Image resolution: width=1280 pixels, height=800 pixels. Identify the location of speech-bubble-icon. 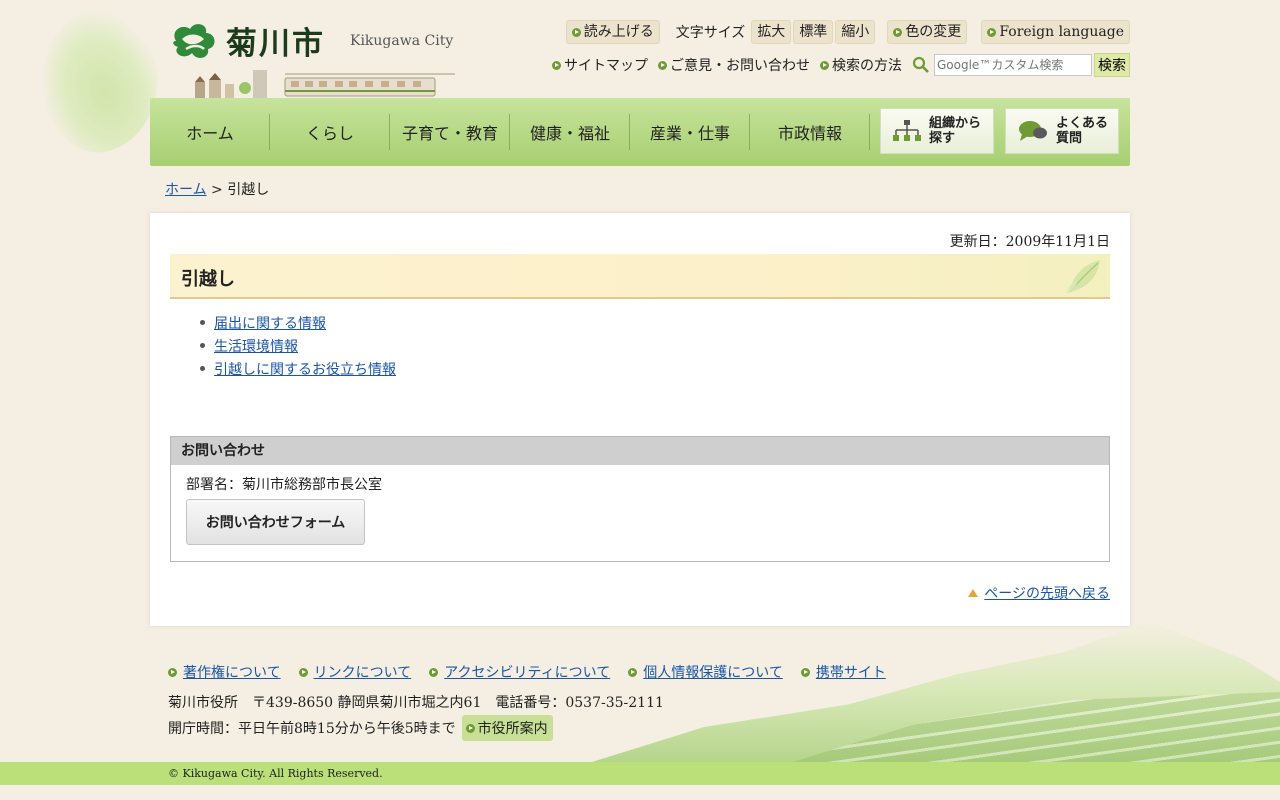
(1033, 131).